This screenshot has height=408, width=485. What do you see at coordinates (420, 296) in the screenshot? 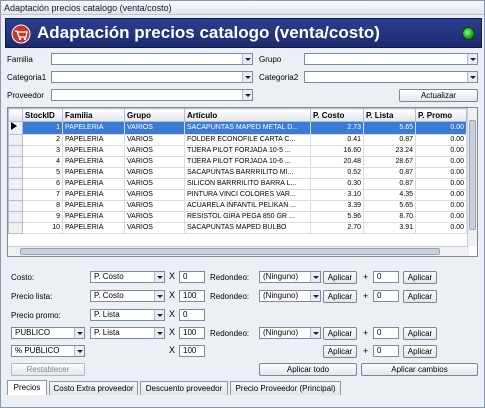
I see `precio-lista-aplicar-button: Aplicar` at bounding box center [420, 296].